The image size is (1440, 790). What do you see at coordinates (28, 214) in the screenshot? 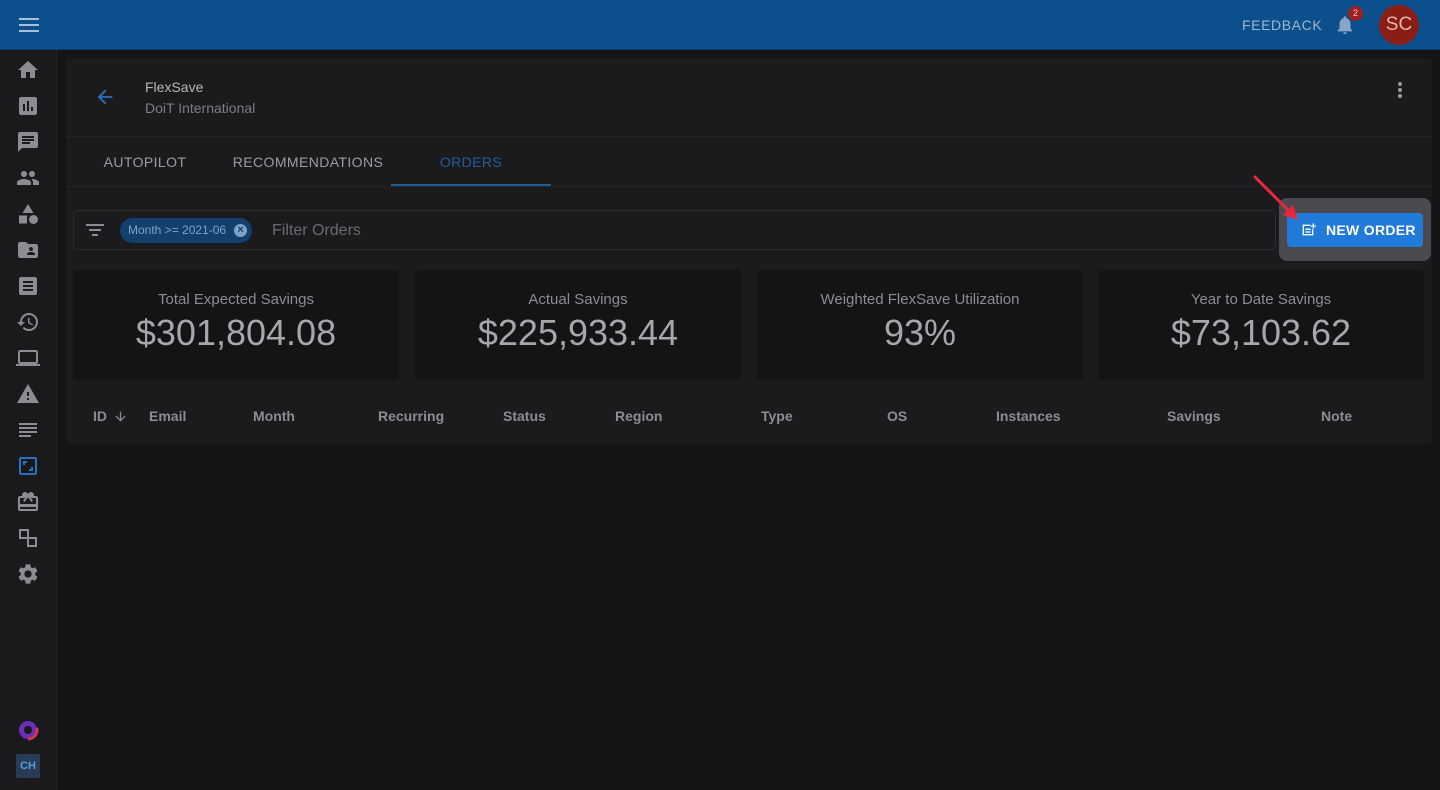
I see `shapes-icon` at bounding box center [28, 214].